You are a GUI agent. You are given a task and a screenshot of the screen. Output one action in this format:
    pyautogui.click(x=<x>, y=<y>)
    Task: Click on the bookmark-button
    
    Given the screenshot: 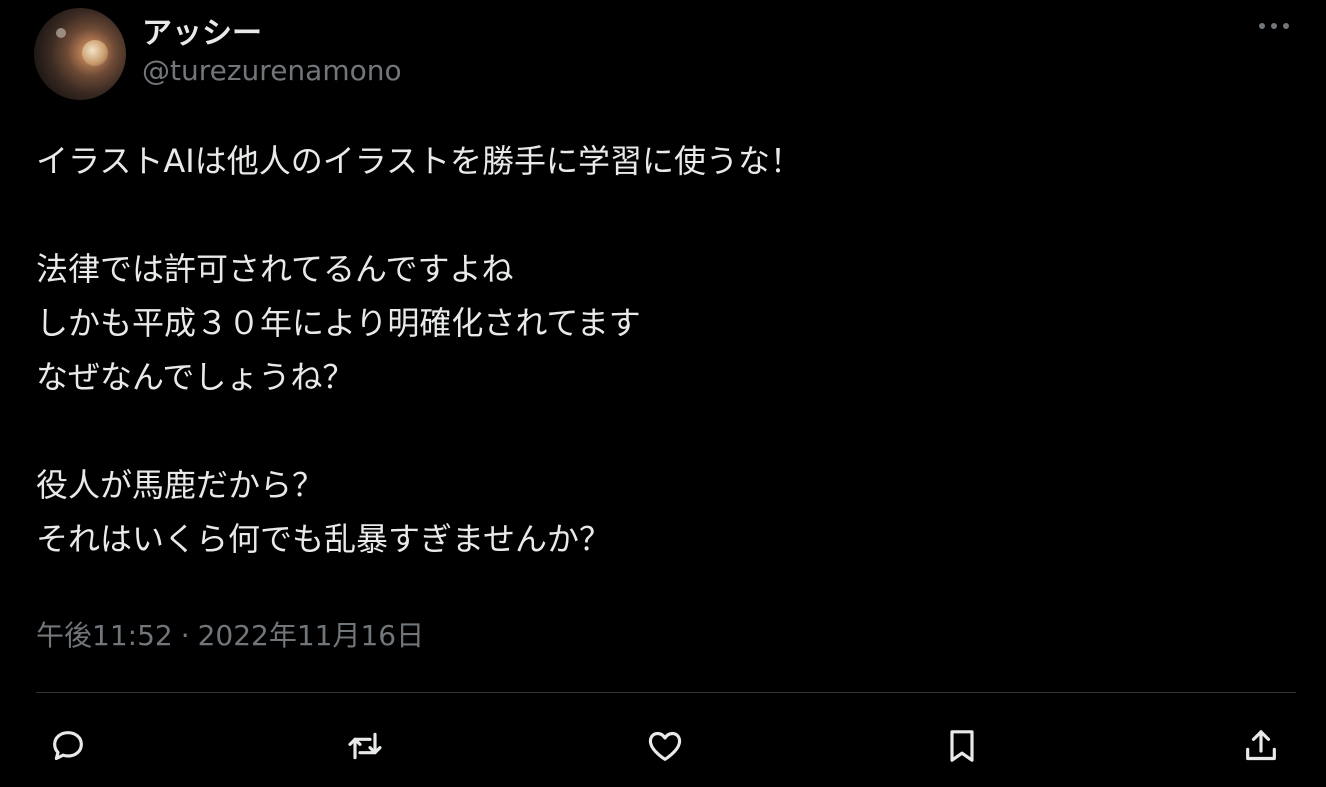 What is the action you would take?
    pyautogui.click(x=962, y=746)
    